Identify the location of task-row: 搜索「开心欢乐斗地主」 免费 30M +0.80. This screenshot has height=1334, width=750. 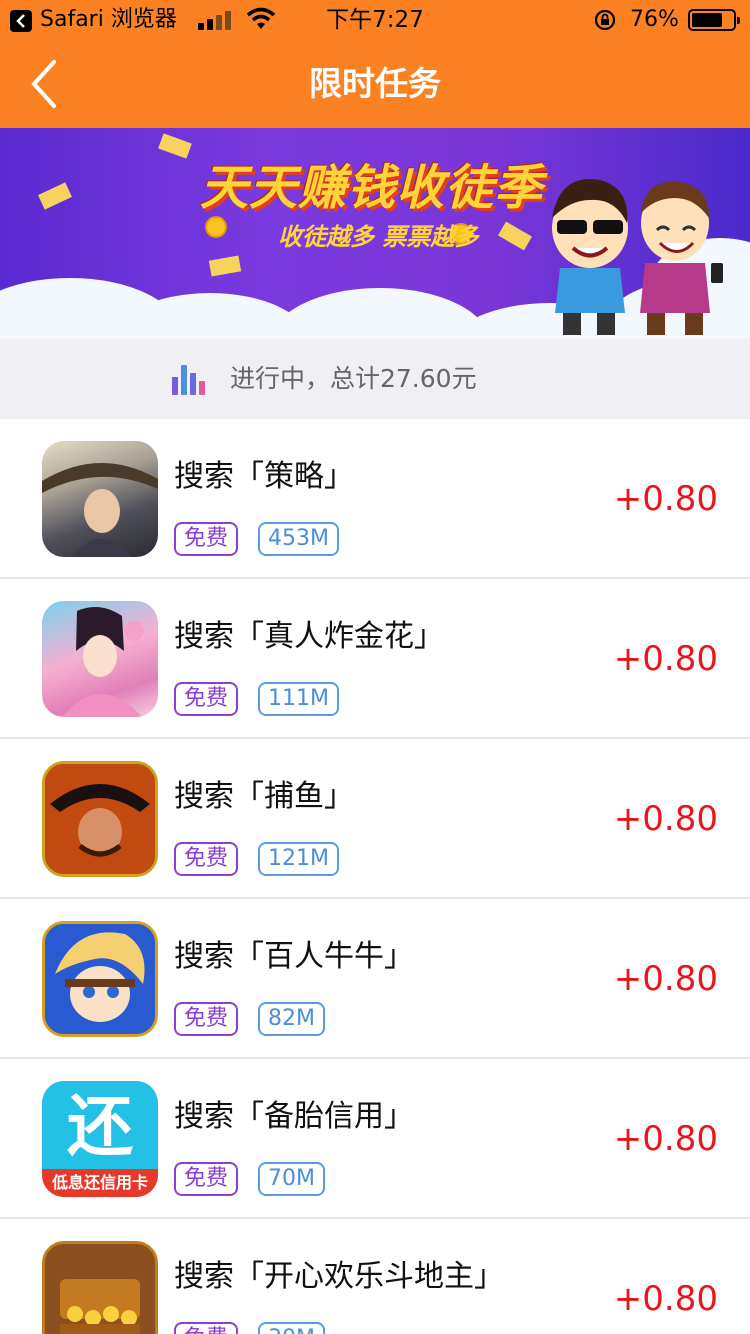
(375, 1276).